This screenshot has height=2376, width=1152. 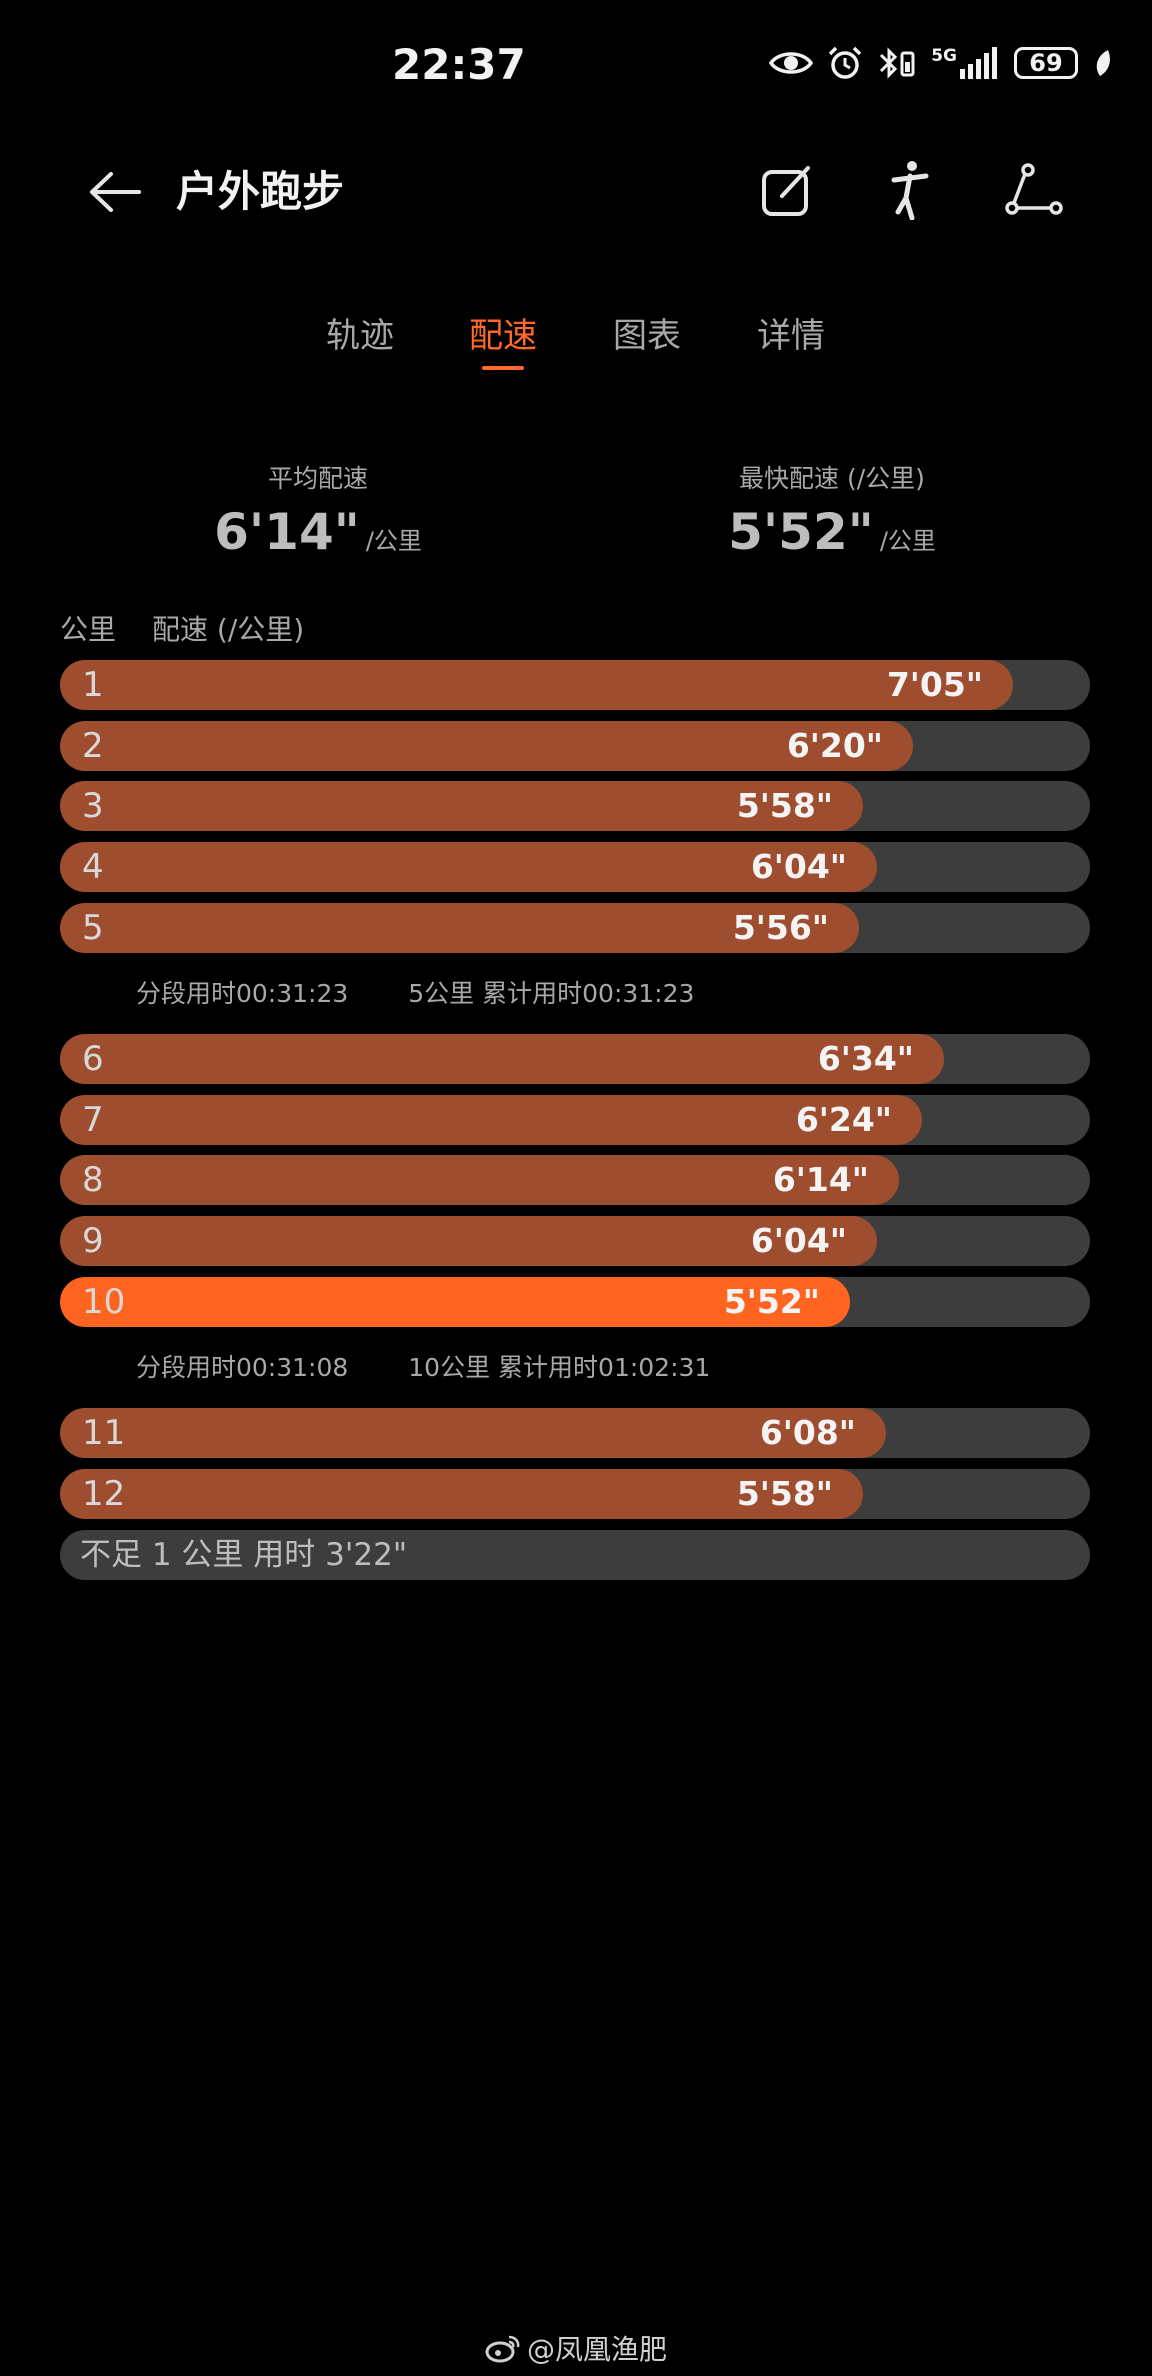 What do you see at coordinates (104, 1302) in the screenshot?
I see `split-km-number: 10` at bounding box center [104, 1302].